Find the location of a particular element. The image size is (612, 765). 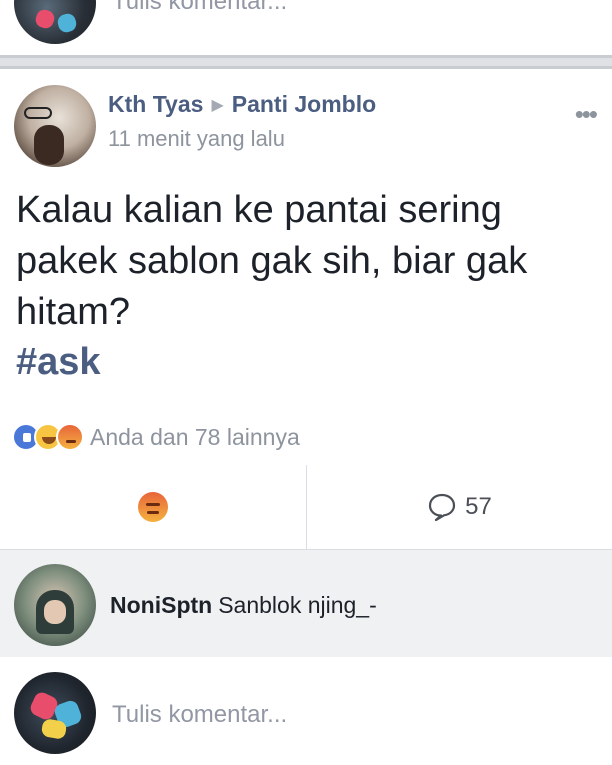

comment-author: NoniSptn is located at coordinates (161, 605).